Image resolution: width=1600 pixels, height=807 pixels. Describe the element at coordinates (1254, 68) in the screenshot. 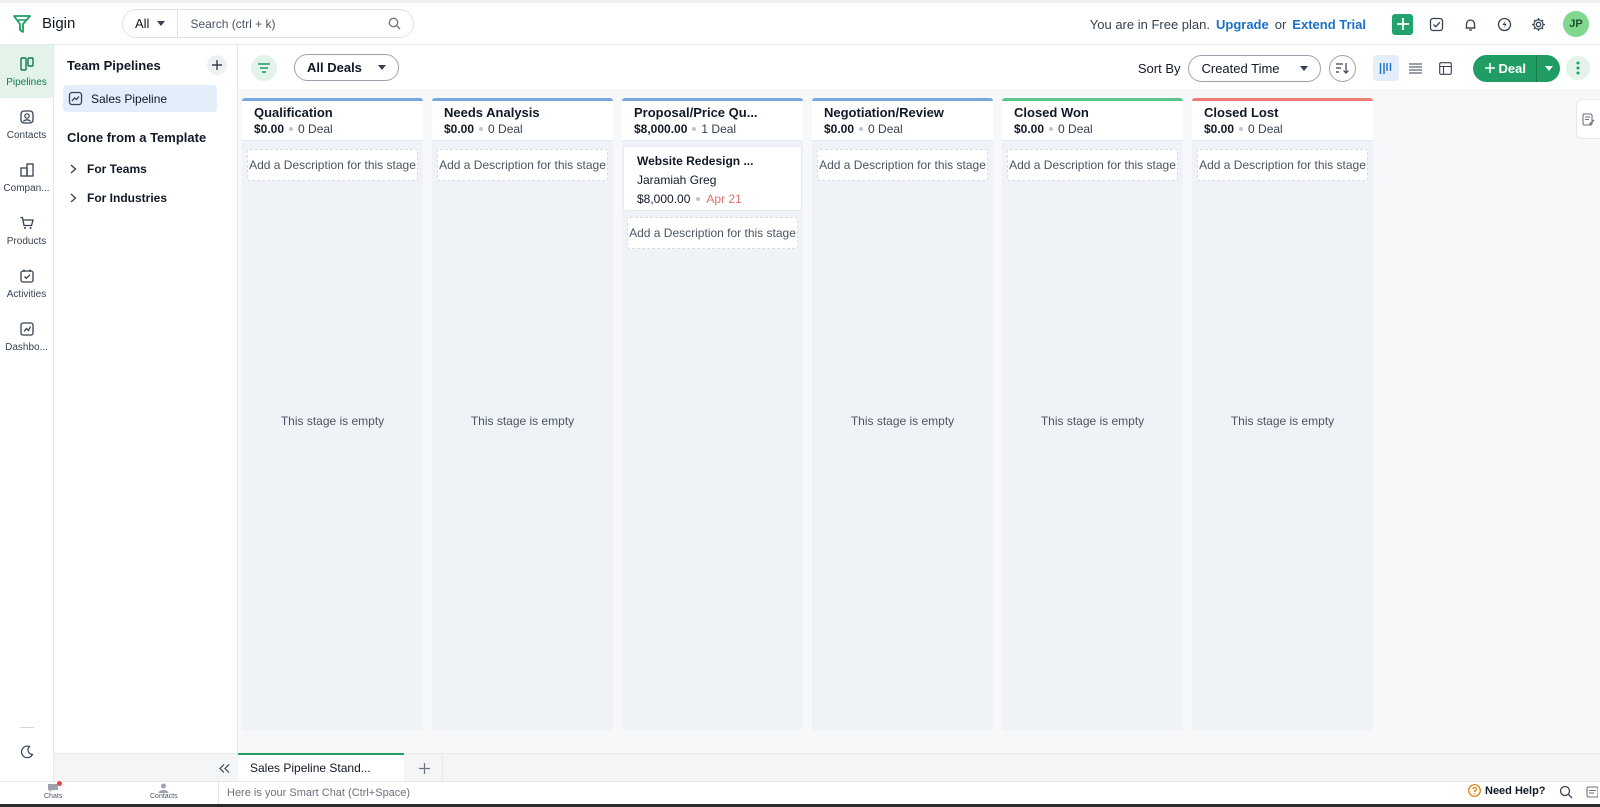

I see `sort-field-dropdown: Created Time` at that location.